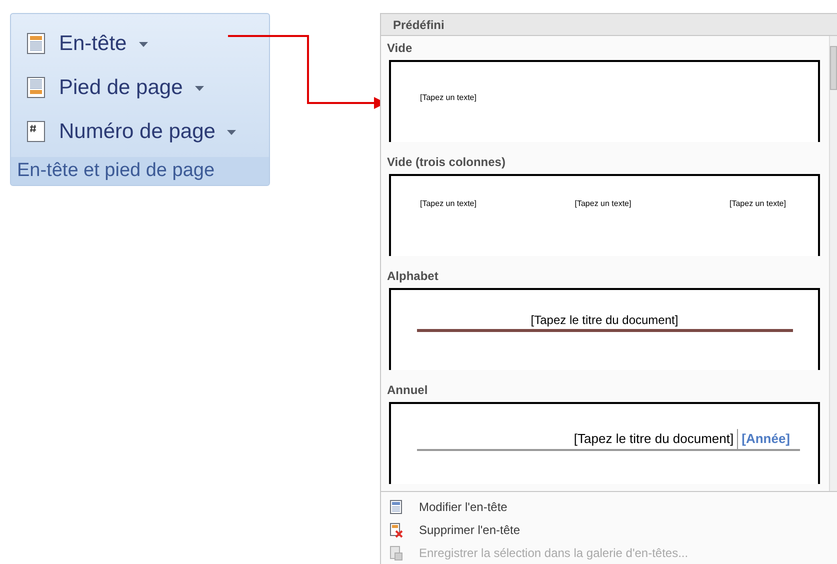 This screenshot has height=564, width=837. What do you see at coordinates (140, 171) in the screenshot?
I see `group-caption: En-tête et pied de page` at bounding box center [140, 171].